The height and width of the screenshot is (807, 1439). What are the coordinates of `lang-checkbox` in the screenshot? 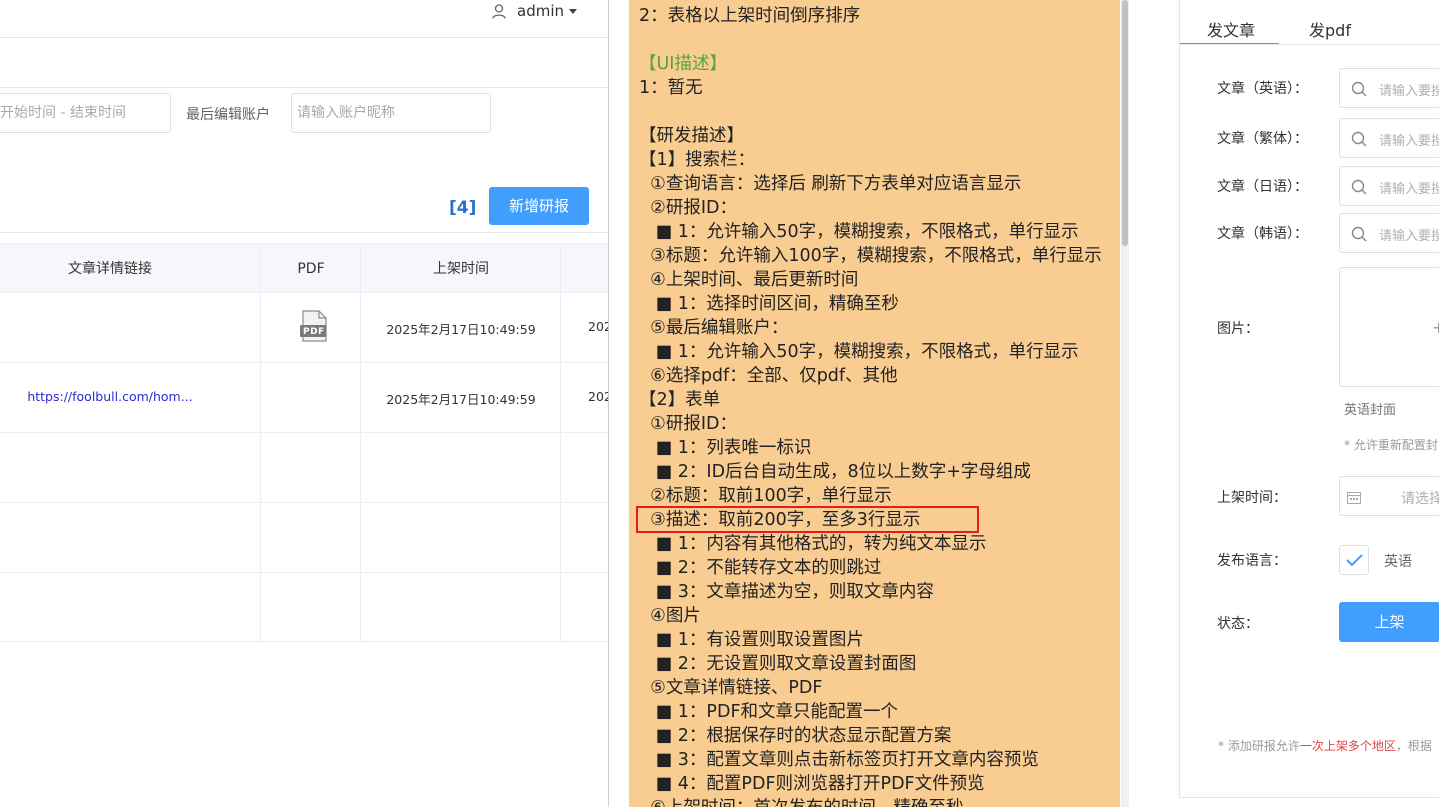 It's located at (1354, 560).